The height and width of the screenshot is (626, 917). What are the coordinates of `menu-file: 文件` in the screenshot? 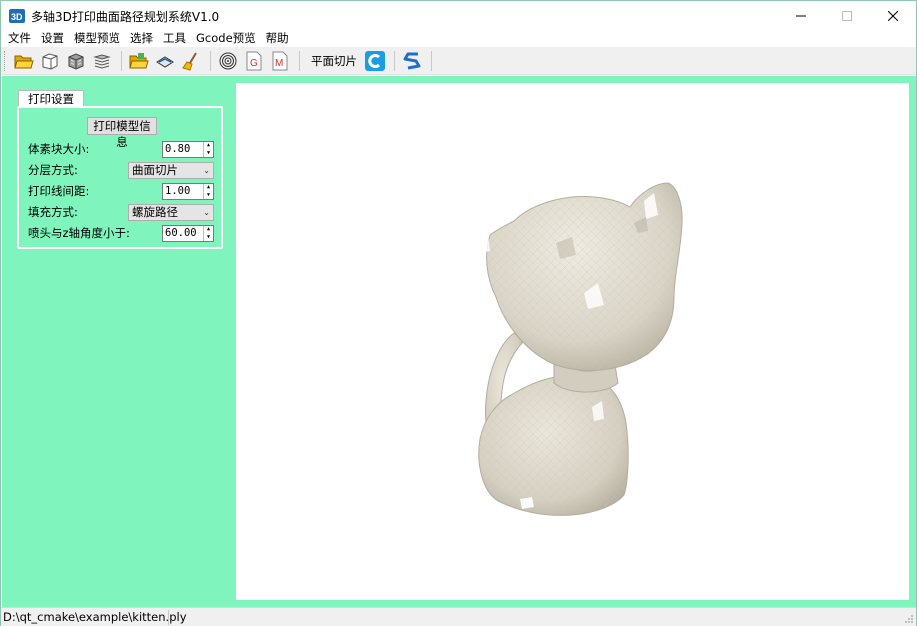 It's located at (19, 38).